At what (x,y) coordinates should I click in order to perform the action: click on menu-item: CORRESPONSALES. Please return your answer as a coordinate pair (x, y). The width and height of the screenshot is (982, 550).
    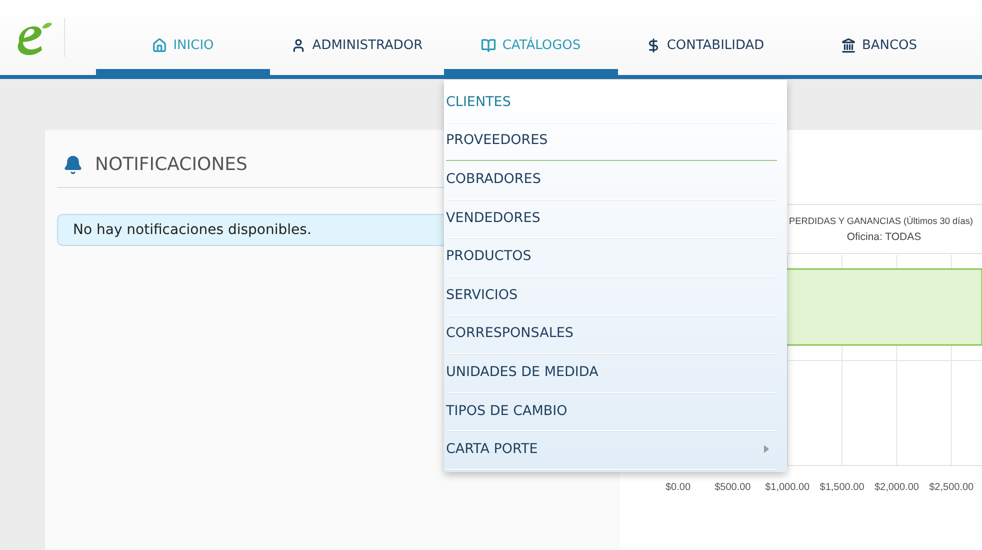
    Looking at the image, I should click on (611, 335).